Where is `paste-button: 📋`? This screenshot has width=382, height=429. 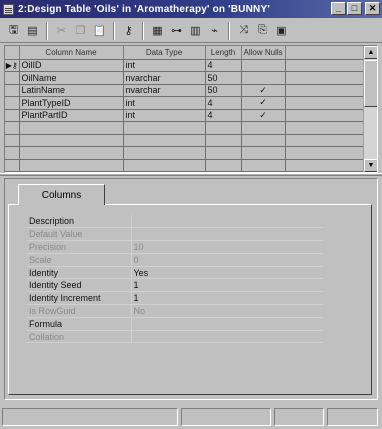
paste-button: 📋 is located at coordinates (99, 30).